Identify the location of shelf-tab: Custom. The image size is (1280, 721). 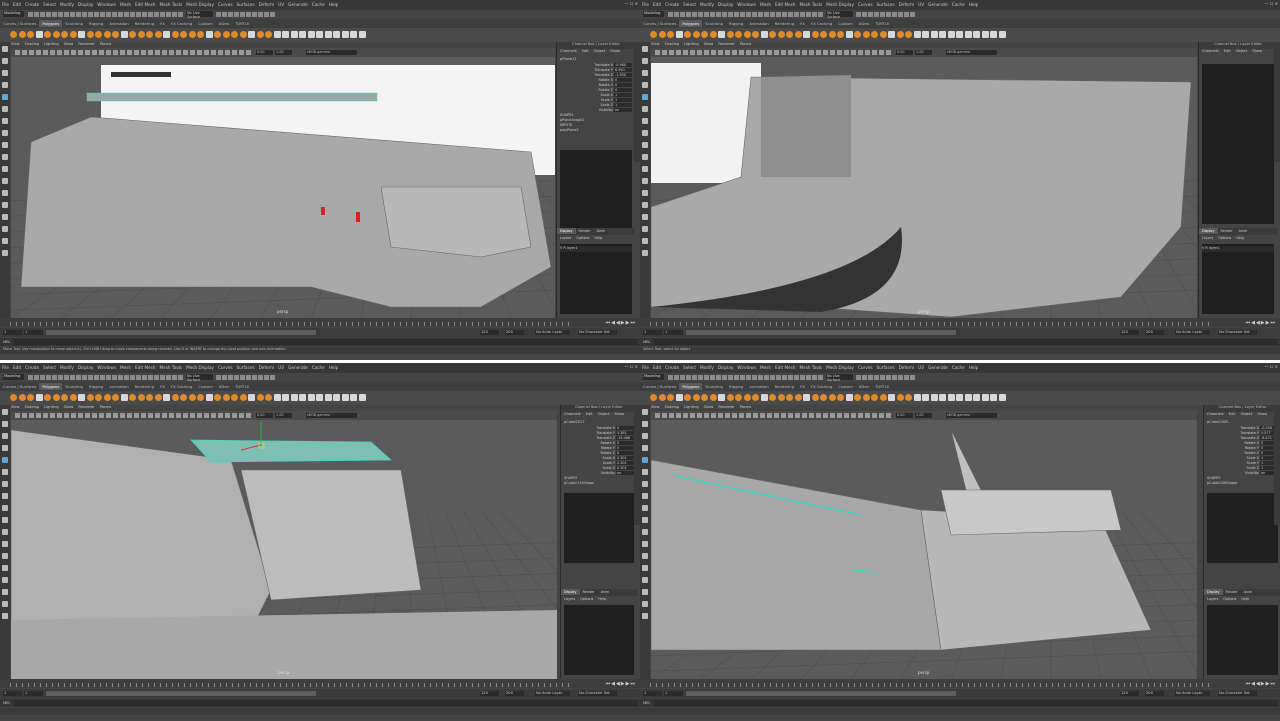
(845, 23).